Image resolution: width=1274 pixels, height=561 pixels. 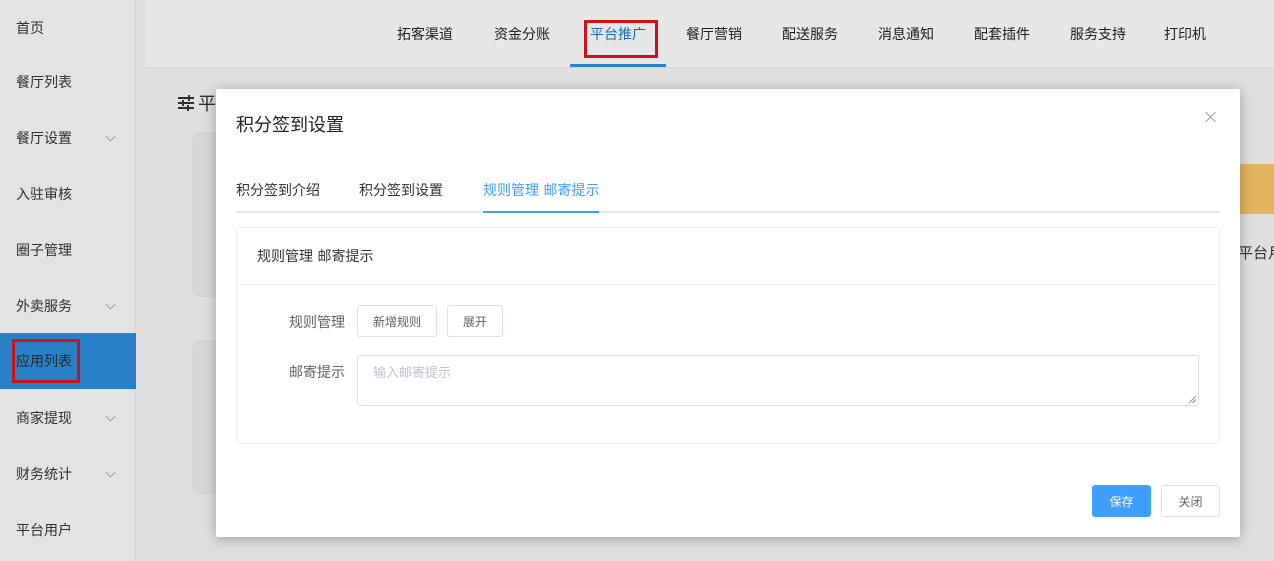 I want to click on resize-handle-icon, so click(x=1192, y=399).